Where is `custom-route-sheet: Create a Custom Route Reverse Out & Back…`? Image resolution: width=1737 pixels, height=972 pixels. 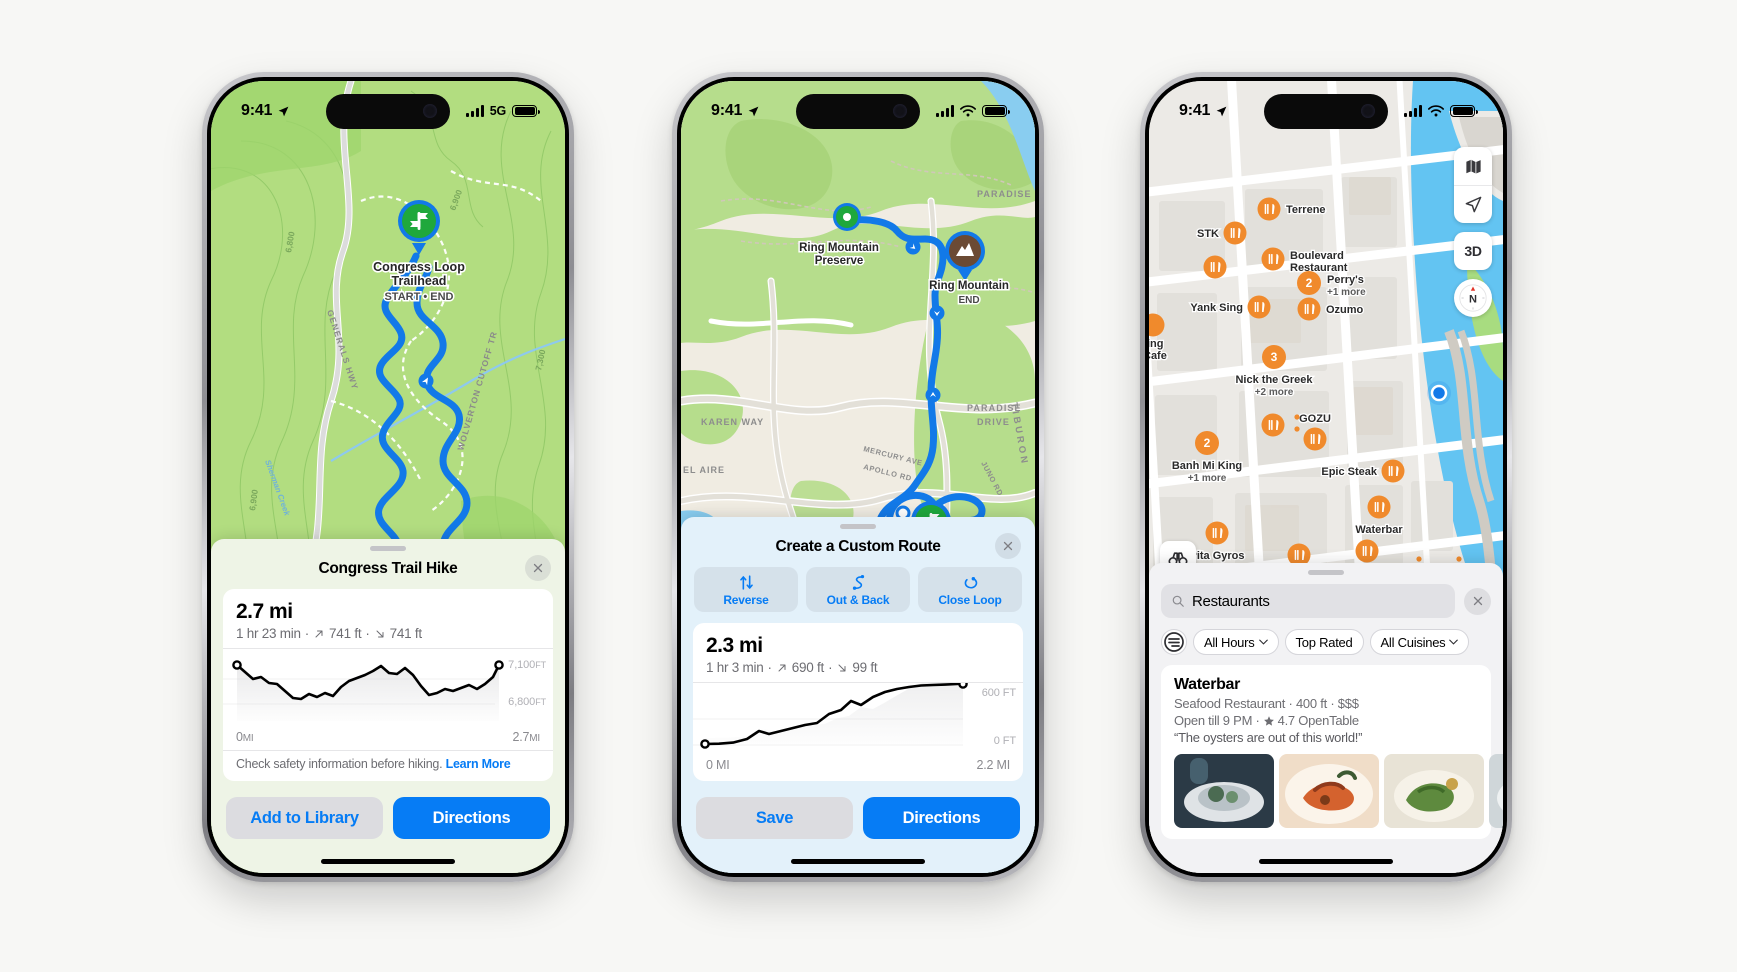
custom-route-sheet: Create a Custom Route Reverse Out & Back… is located at coordinates (858, 695).